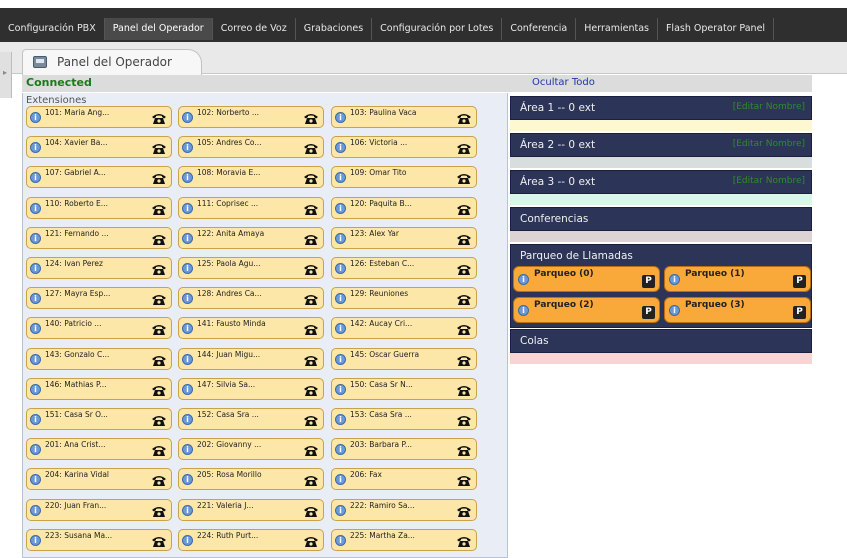  Describe the element at coordinates (737, 310) in the screenshot. I see `parking-slot: i Parqueo (3) P` at that location.